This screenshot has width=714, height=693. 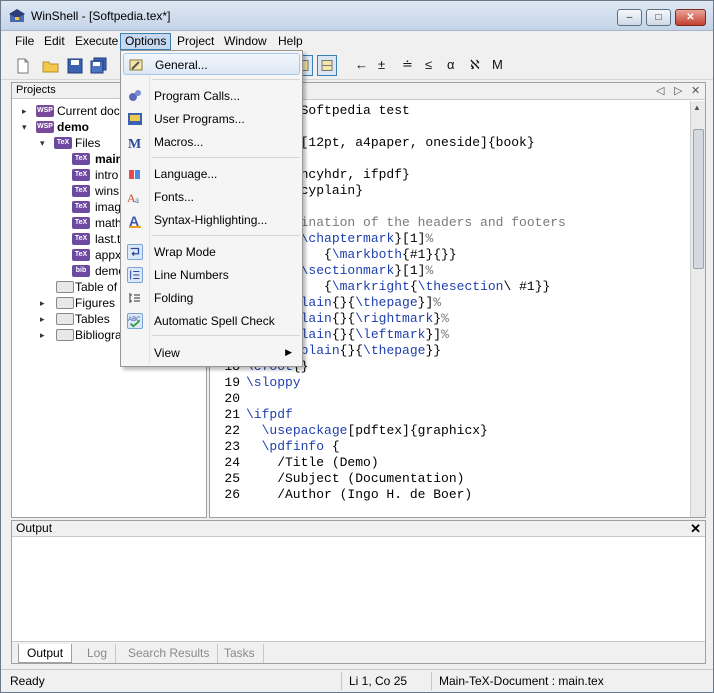 I want to click on editor-scrollbar: ▲, so click(x=697, y=309).